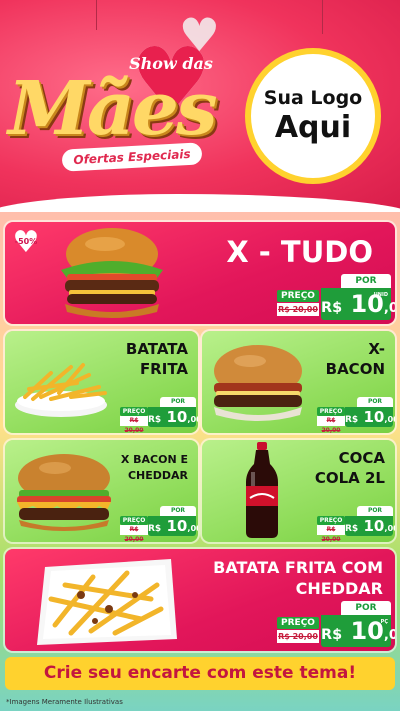  What do you see at coordinates (313, 98) in the screenshot?
I see `logo-placeholder-line1: Sua Logo` at bounding box center [313, 98].